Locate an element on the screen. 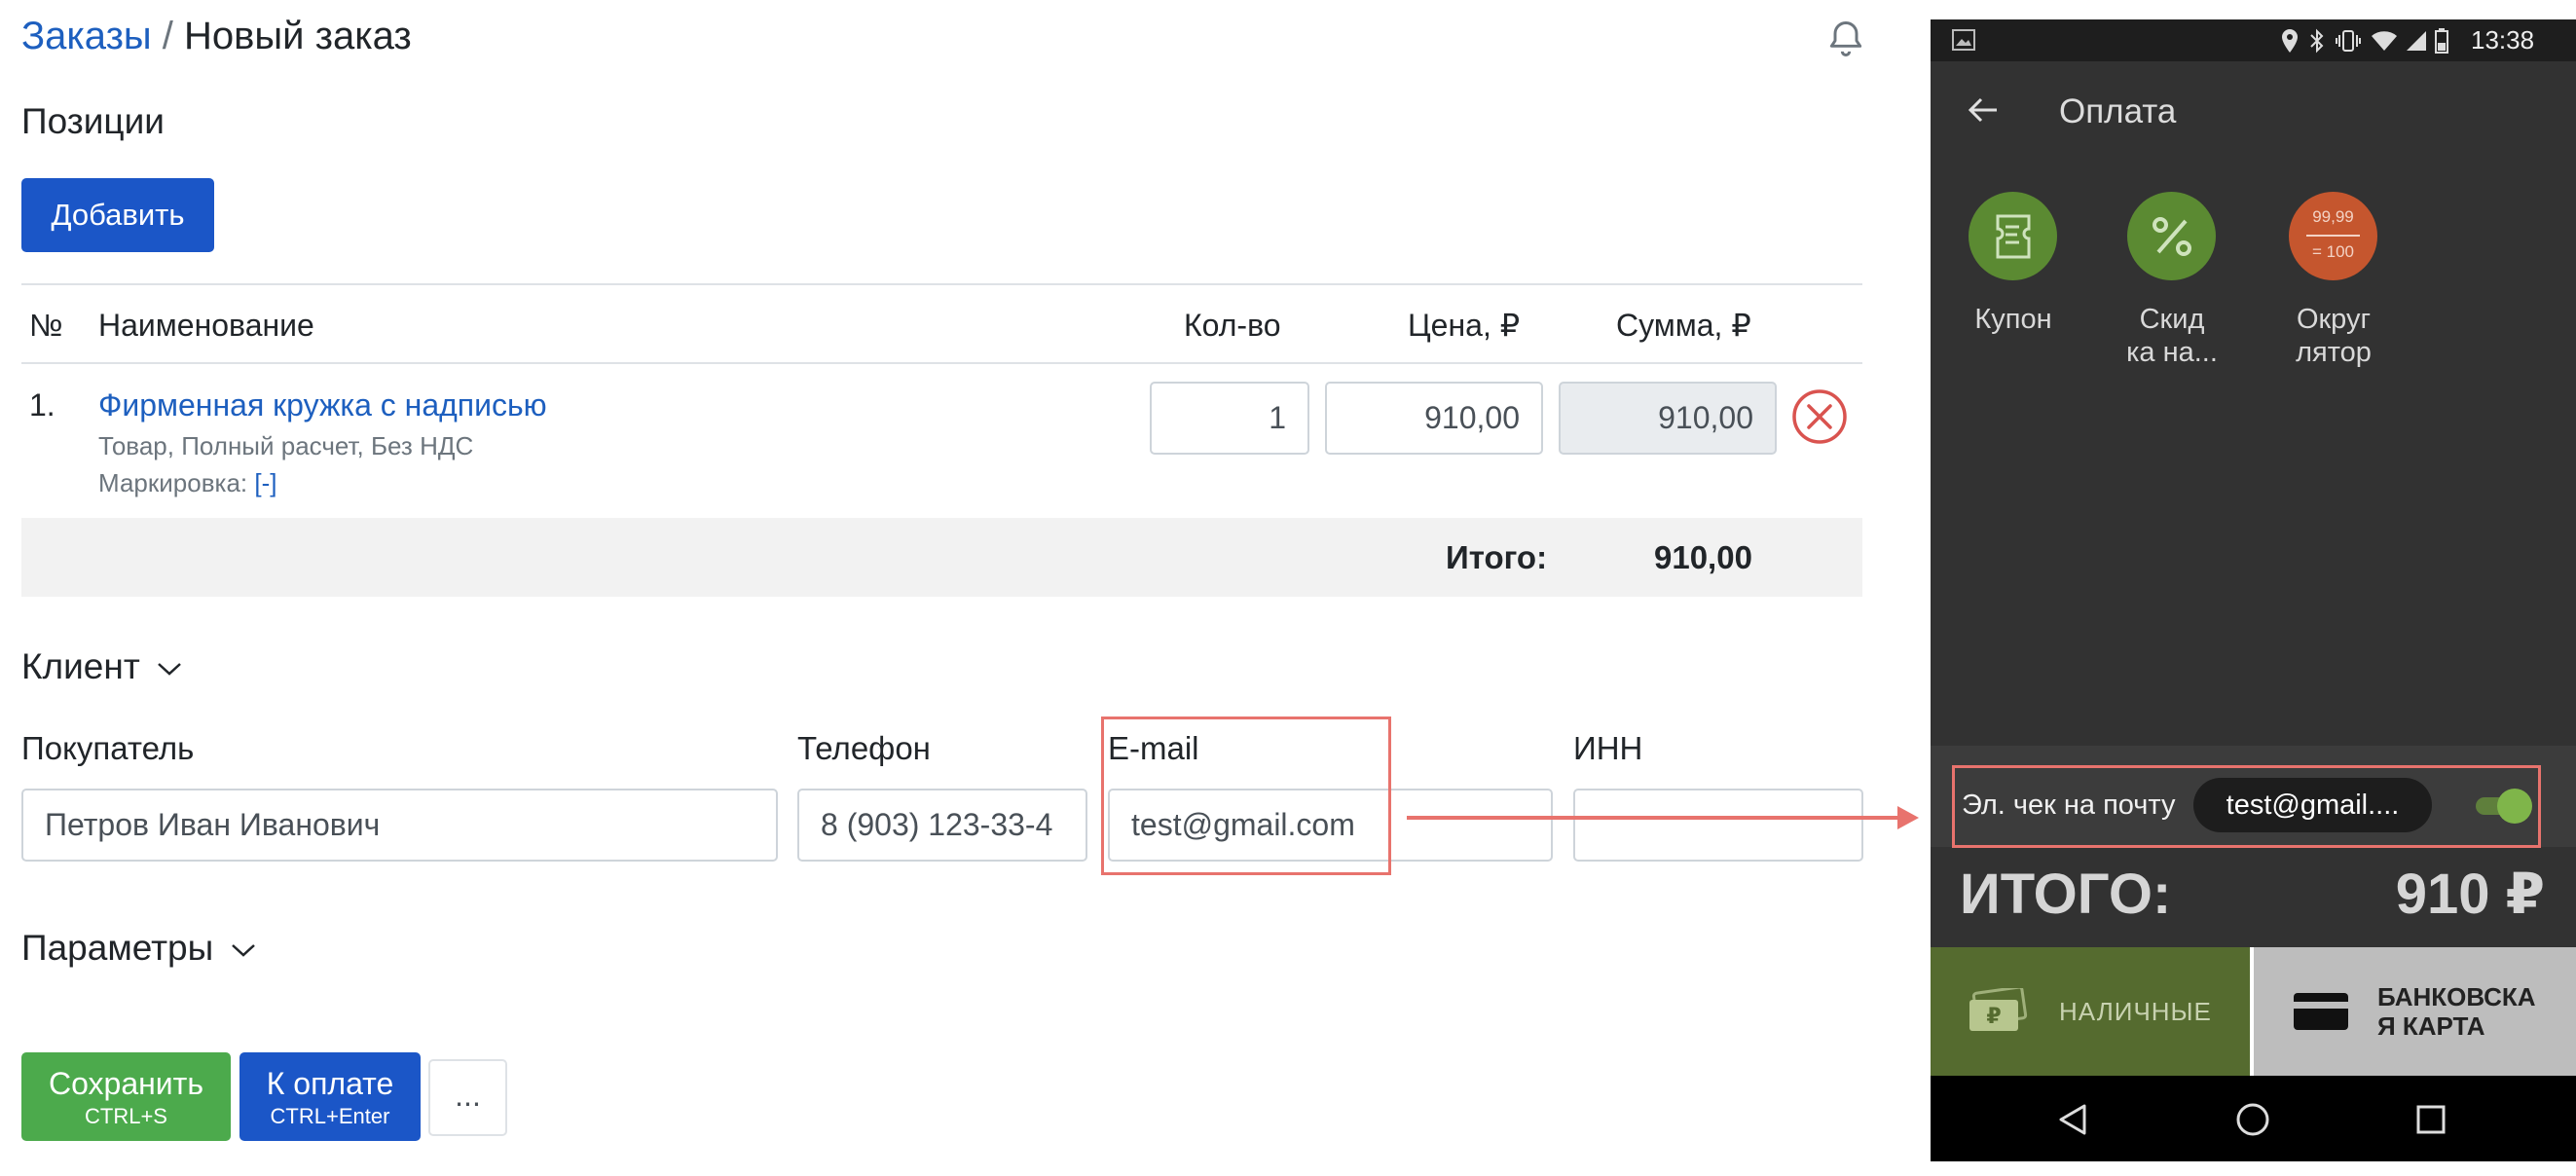 The image size is (2576, 1176). rounding-icon-bottom: = 100 is located at coordinates (2332, 252).